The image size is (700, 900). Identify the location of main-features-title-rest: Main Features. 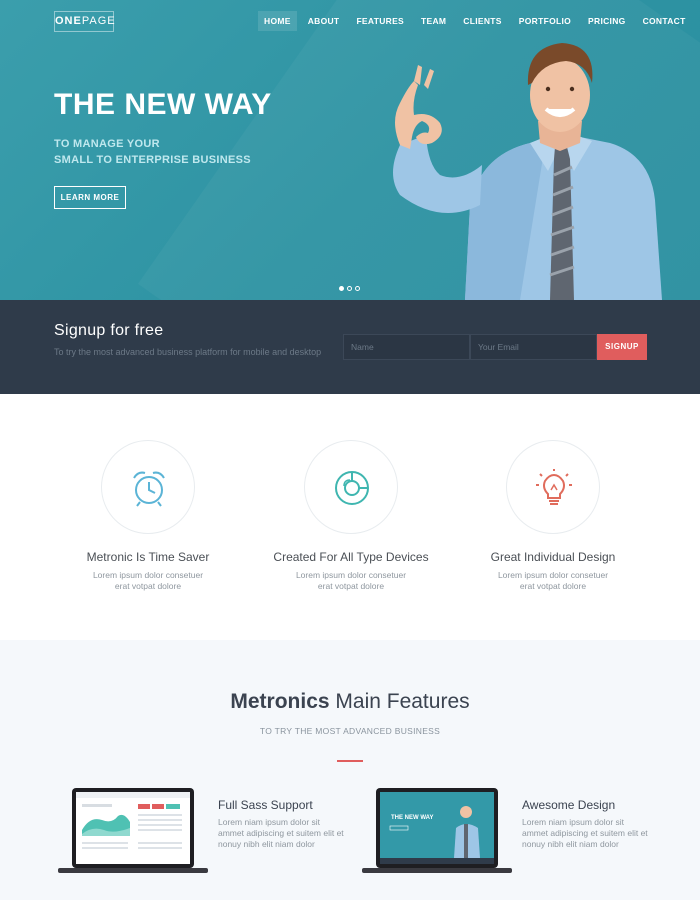
(399, 701).